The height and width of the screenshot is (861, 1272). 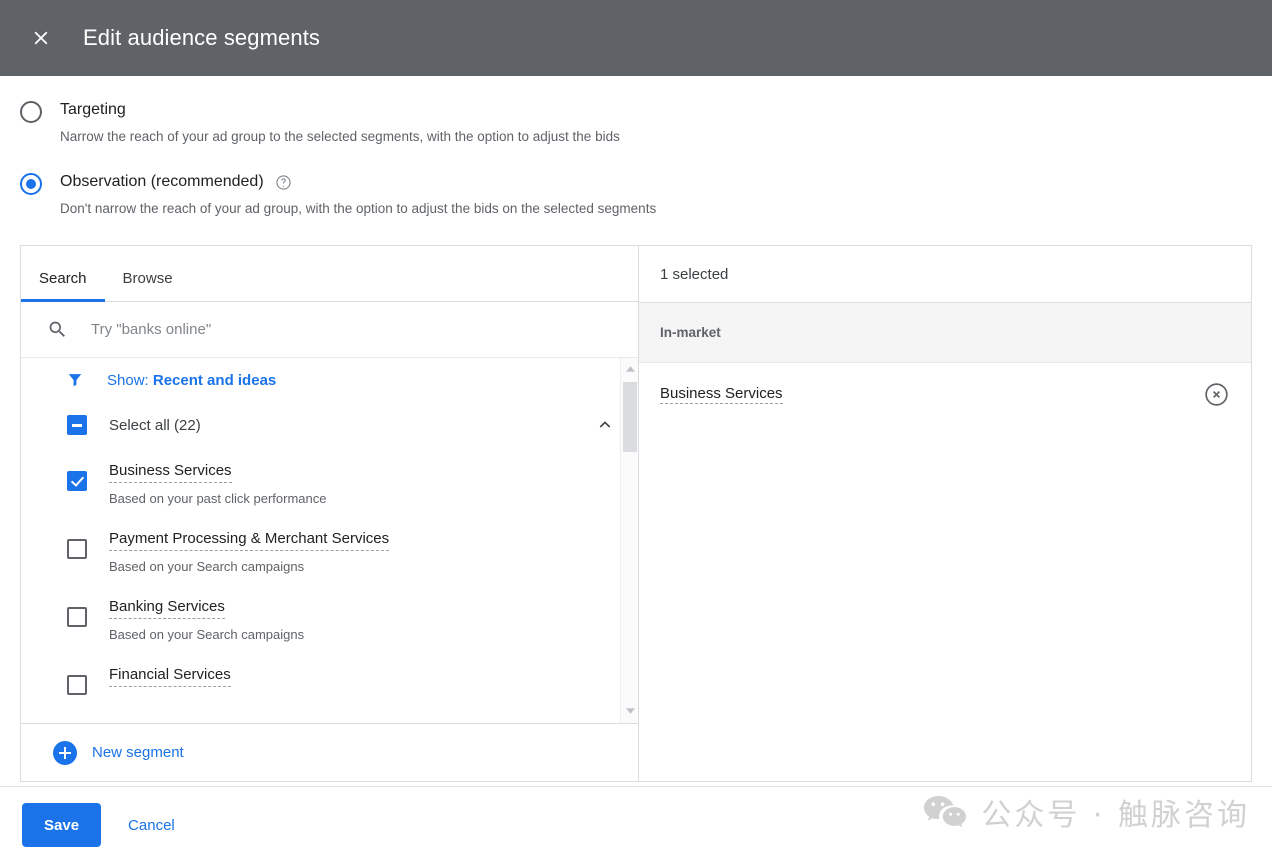 I want to click on cancel-button: Cancel, so click(x=151, y=825).